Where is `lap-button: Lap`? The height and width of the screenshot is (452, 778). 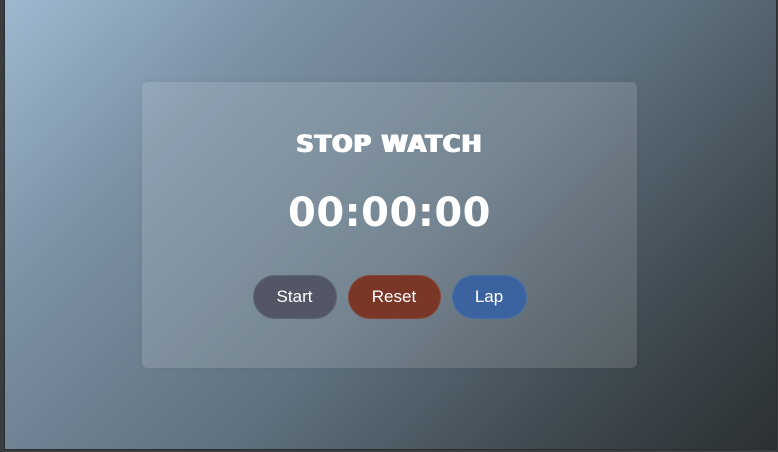
lap-button: Lap is located at coordinates (489, 297).